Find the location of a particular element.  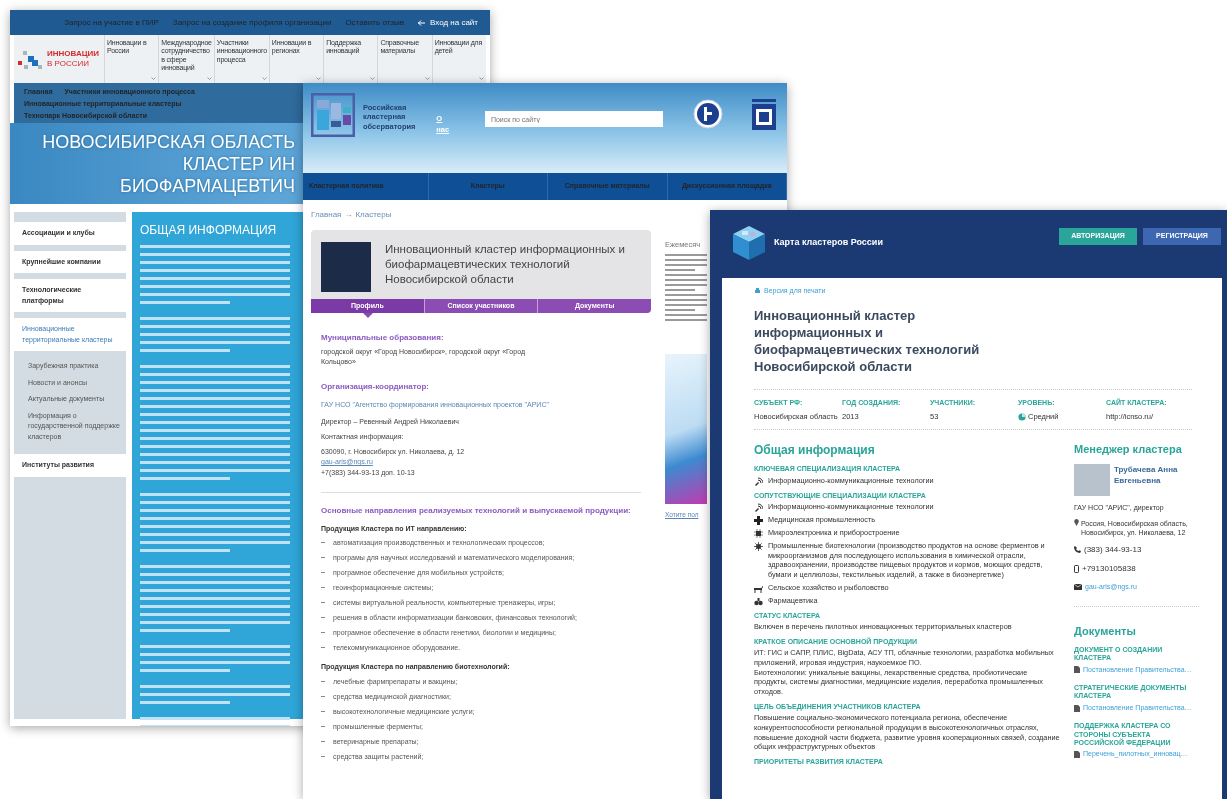

panel-heading: ОБЩАЯ ИНФОРМАЦИЯ is located at coordinates (209, 230).